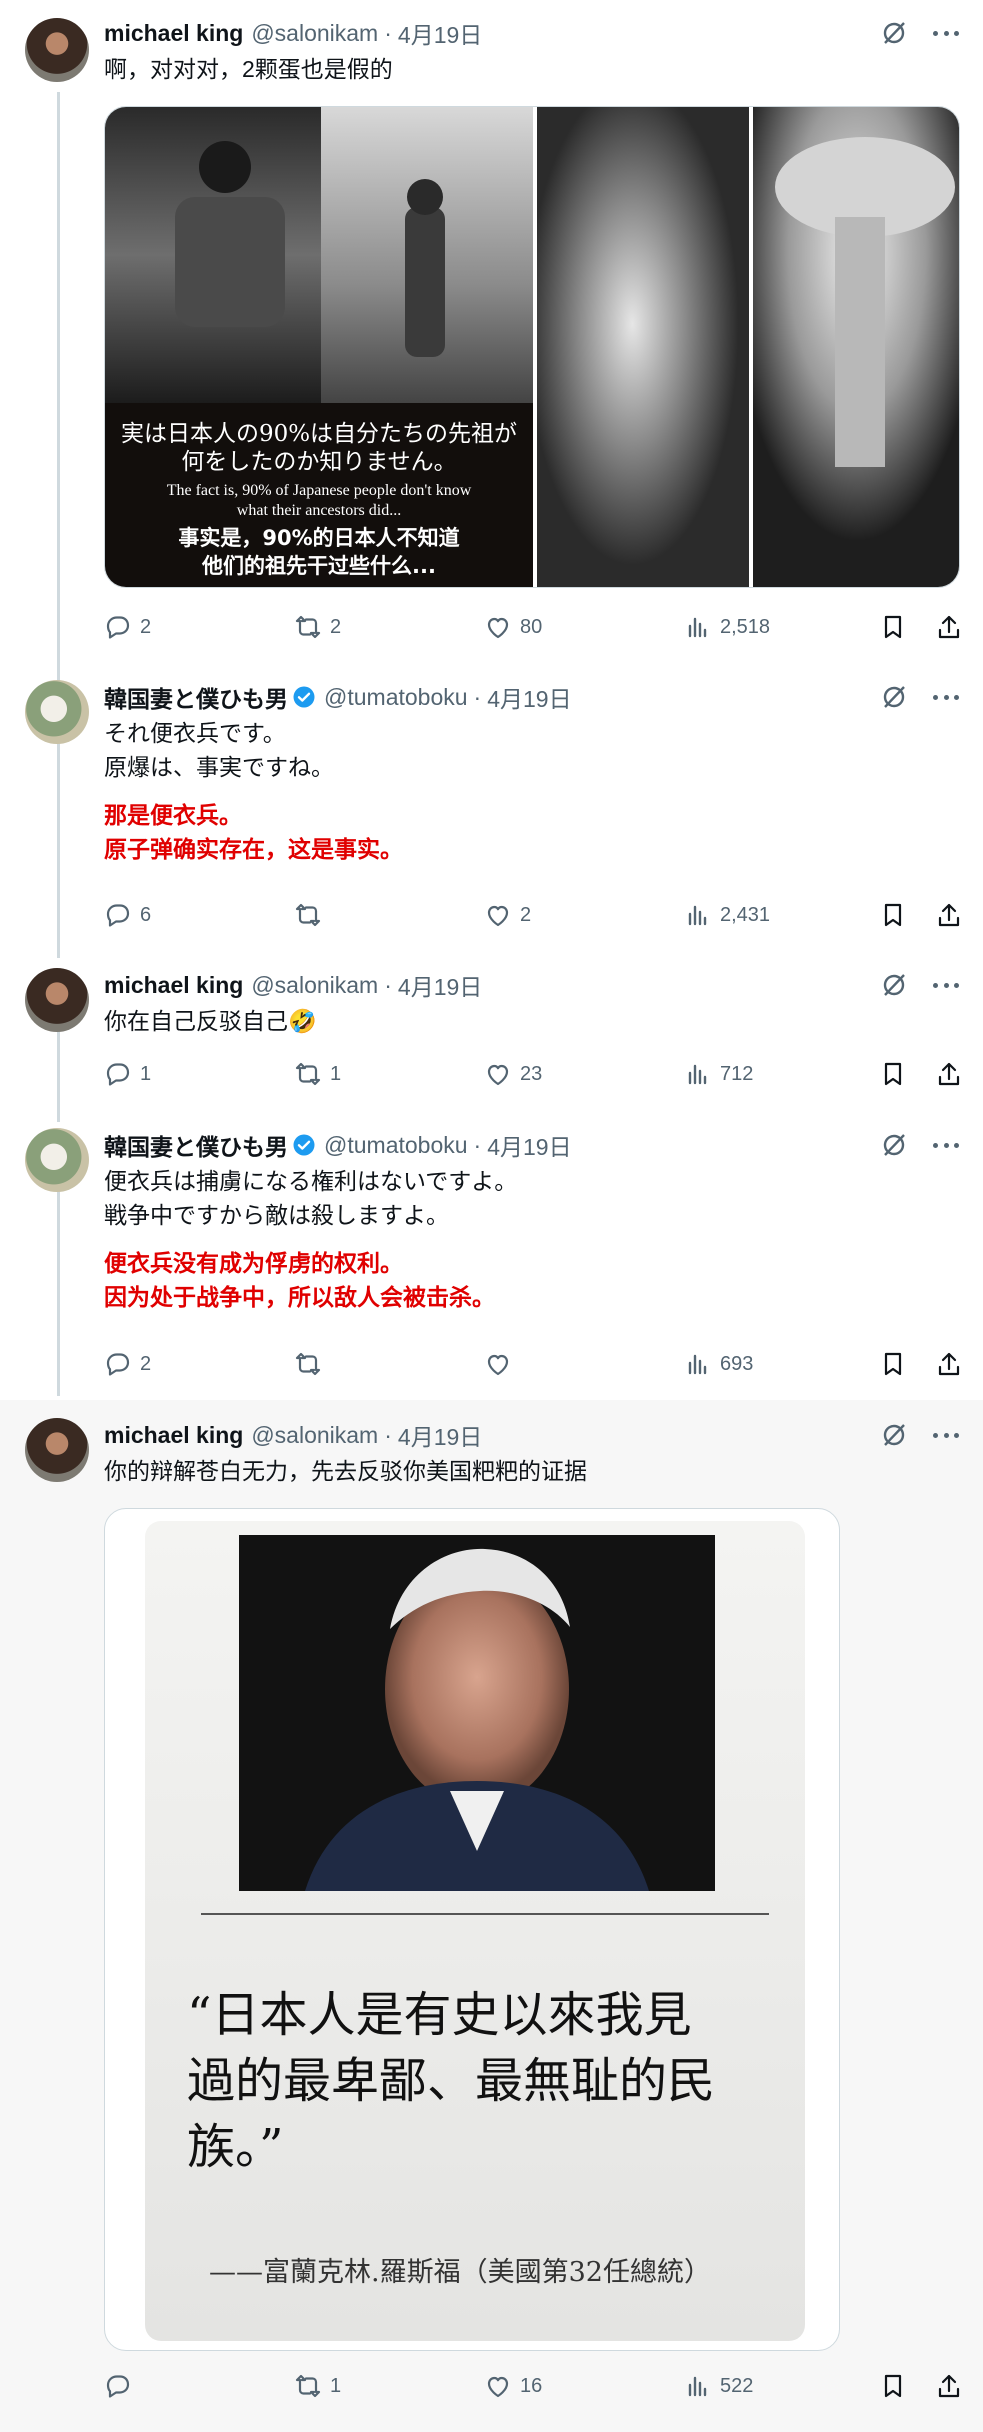 The image size is (983, 2432). Describe the element at coordinates (311, 1181) in the screenshot. I see `tweet-text-line: 便衣兵は捕虜になる権利はないですよ。` at that location.